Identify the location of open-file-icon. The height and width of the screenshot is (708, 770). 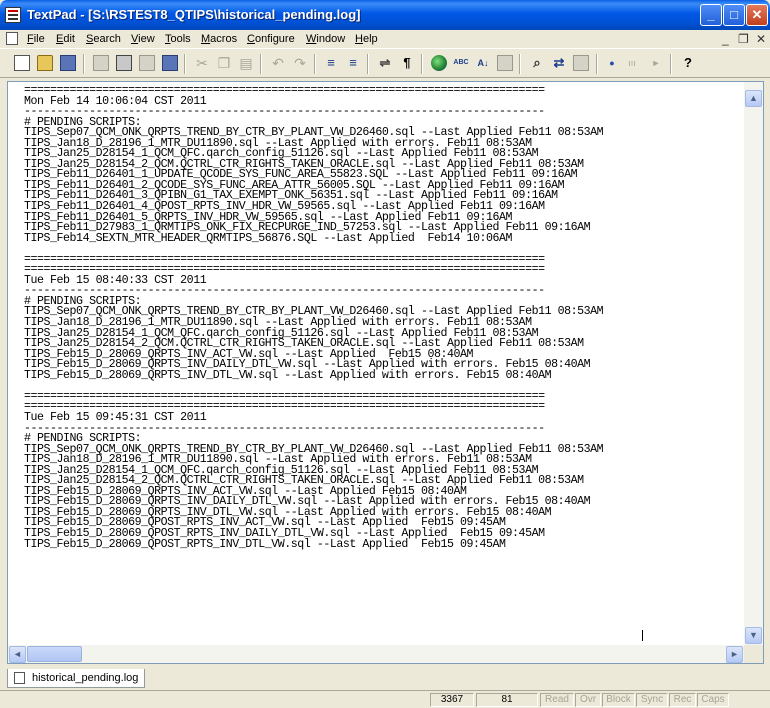
(45, 63).